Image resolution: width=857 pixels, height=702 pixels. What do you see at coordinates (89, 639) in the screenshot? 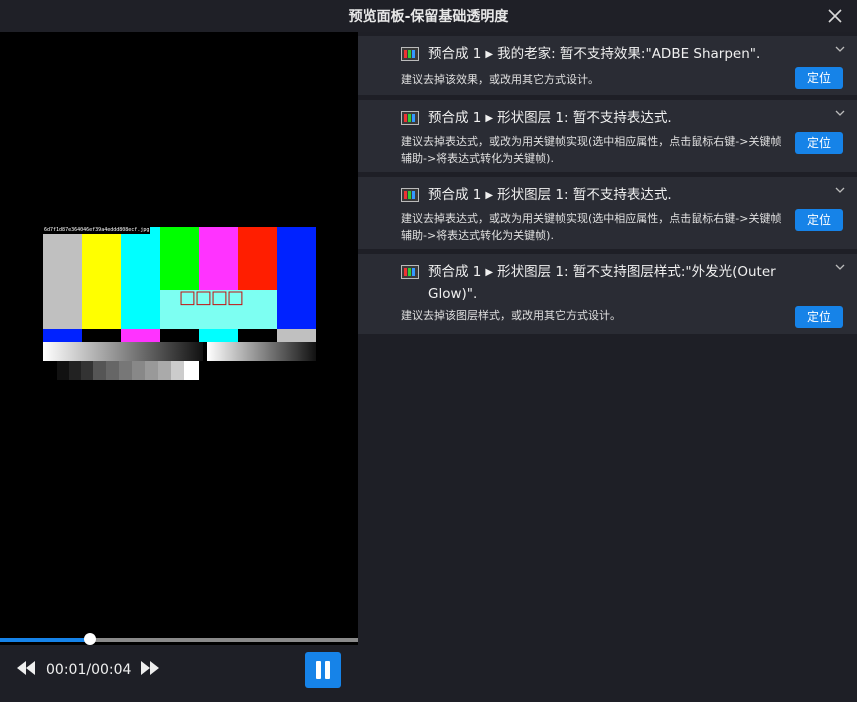
I see `progress-handle` at bounding box center [89, 639].